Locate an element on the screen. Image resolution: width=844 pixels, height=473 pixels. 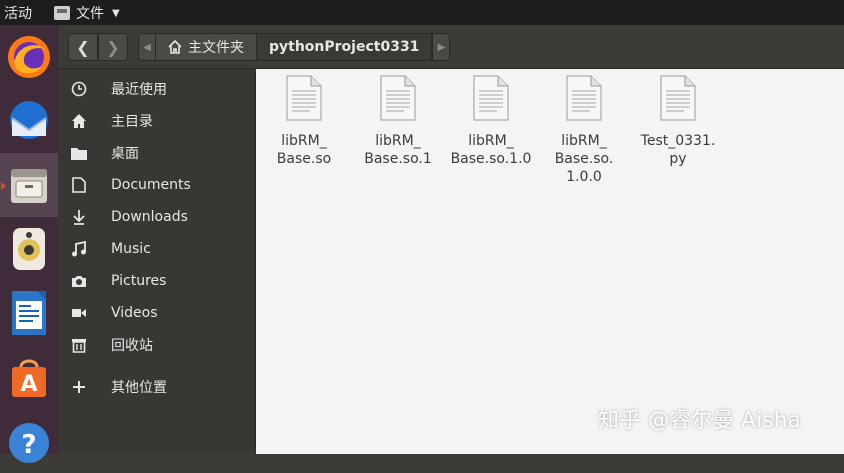
speaker-icon is located at coordinates (29, 249).